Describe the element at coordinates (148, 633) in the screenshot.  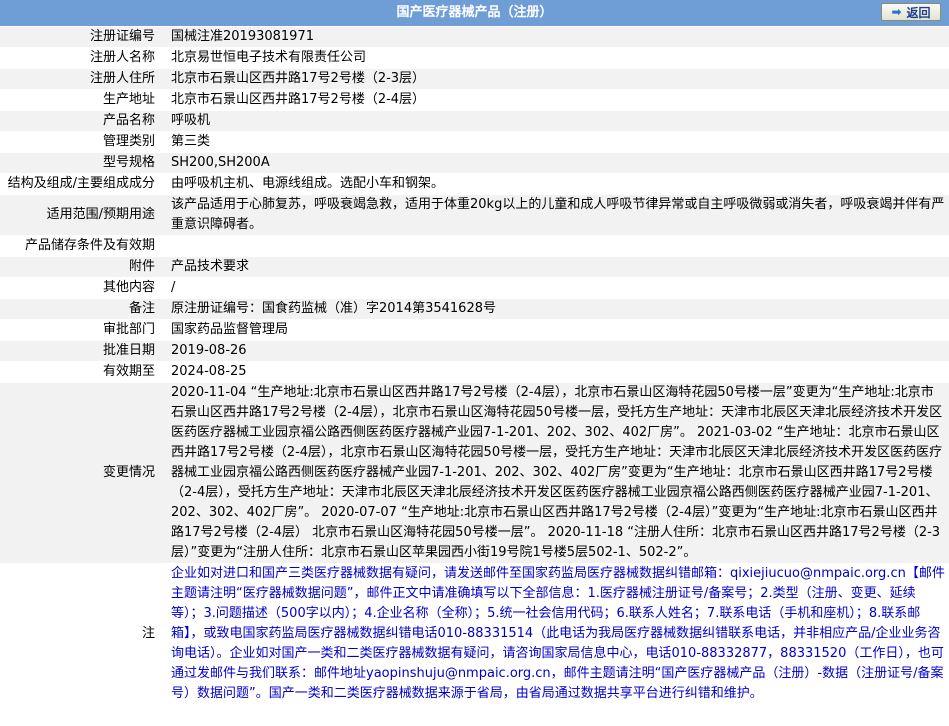
I see `field-label: 注` at that location.